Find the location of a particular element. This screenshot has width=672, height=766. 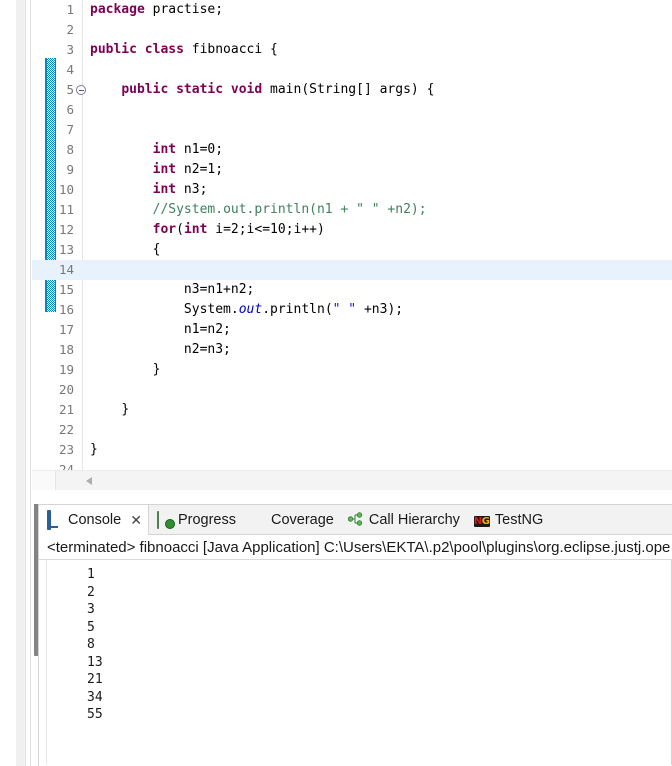

line-number: 1 is located at coordinates (70, 9).